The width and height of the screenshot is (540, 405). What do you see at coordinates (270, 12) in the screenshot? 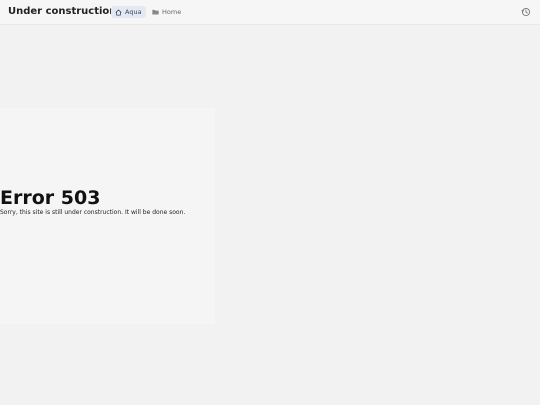
I see `top-bar: Under construction Aqua Home` at bounding box center [270, 12].